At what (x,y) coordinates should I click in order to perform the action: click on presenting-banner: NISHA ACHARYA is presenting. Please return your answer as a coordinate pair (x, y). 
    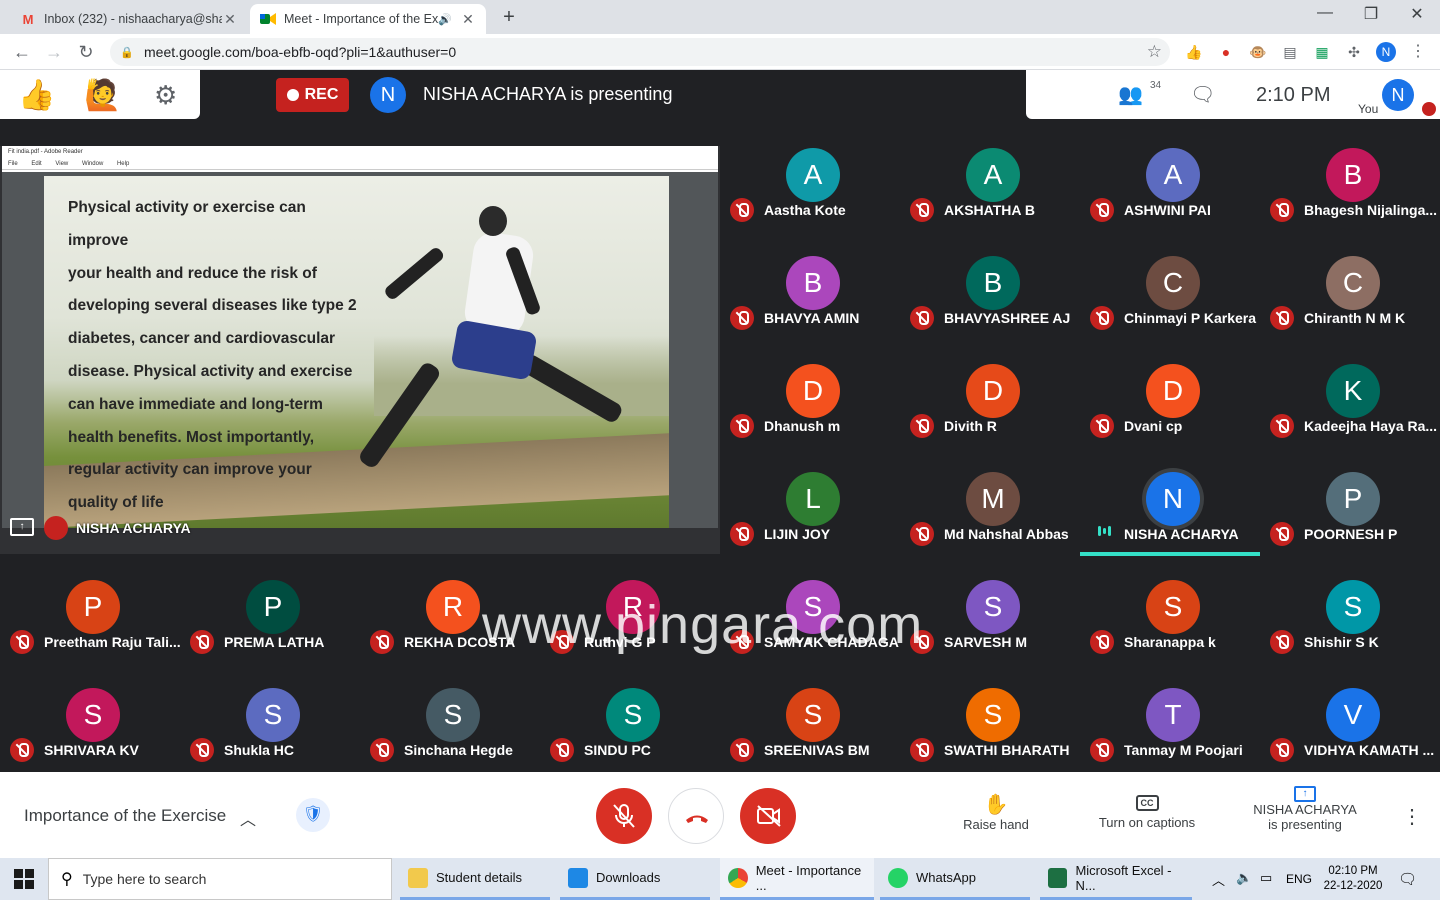
    Looking at the image, I should click on (548, 94).